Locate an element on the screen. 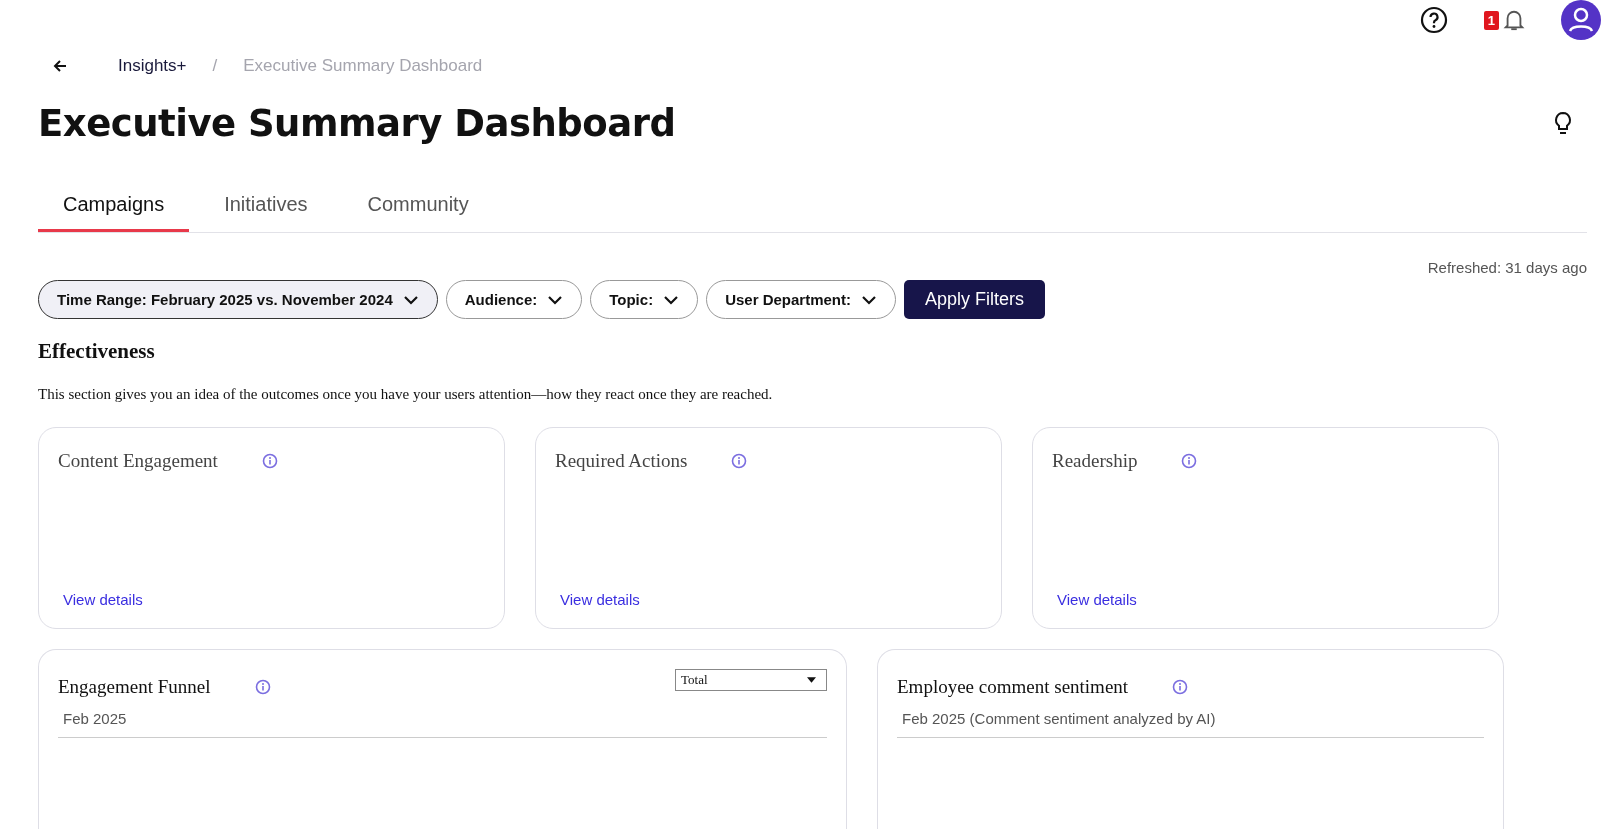  filter-dropdown: Time Range: February 2025 vs. November 2024 is located at coordinates (238, 299).